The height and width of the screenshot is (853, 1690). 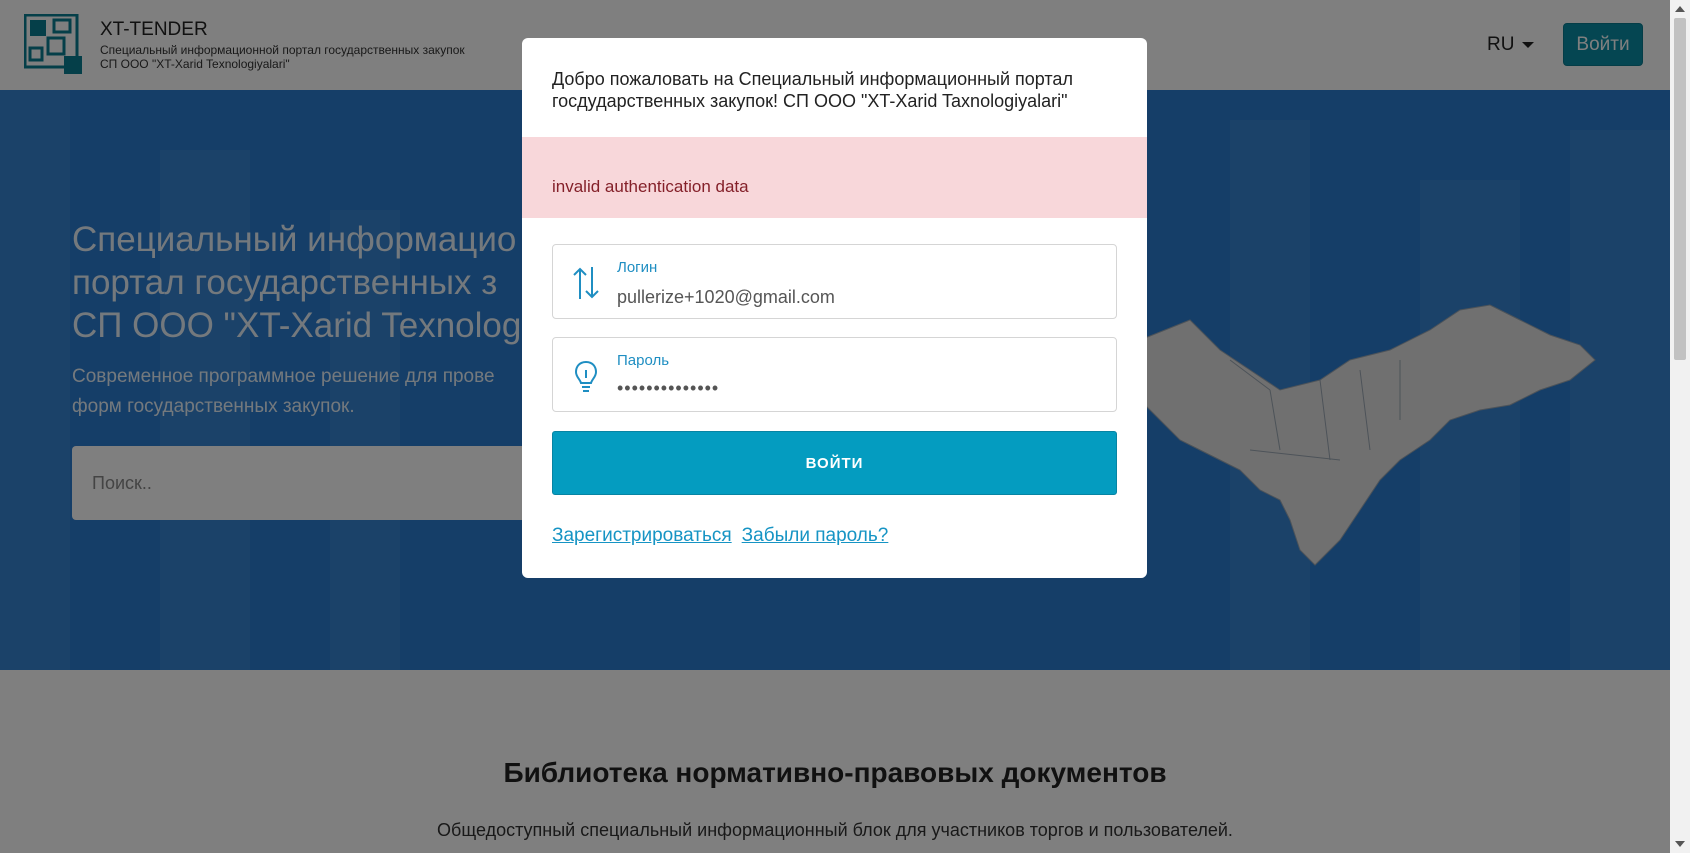 What do you see at coordinates (650, 186) in the screenshot?
I see `error-message: invalid authentication data` at bounding box center [650, 186].